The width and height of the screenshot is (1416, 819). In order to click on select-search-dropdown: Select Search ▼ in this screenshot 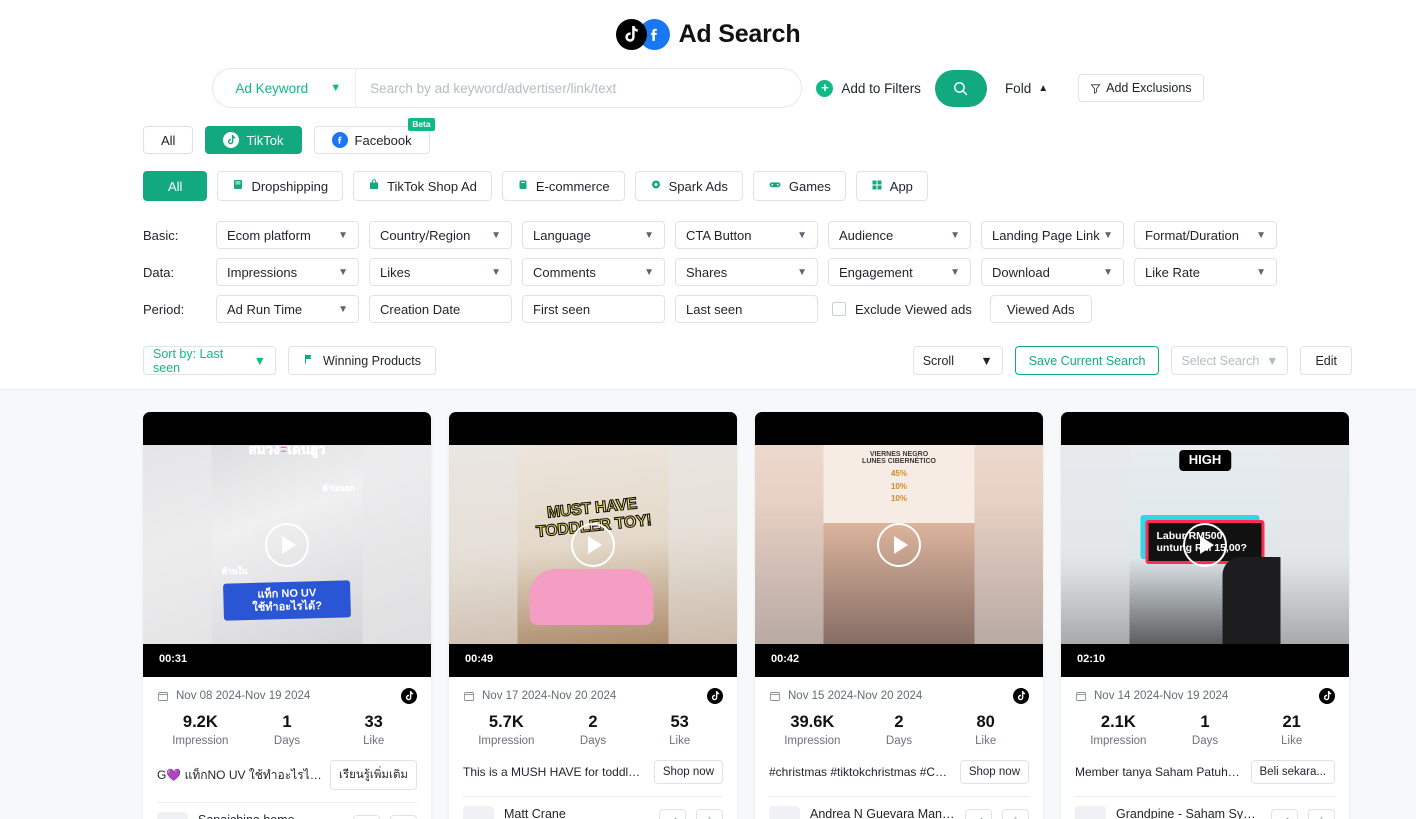, I will do `click(1230, 360)`.